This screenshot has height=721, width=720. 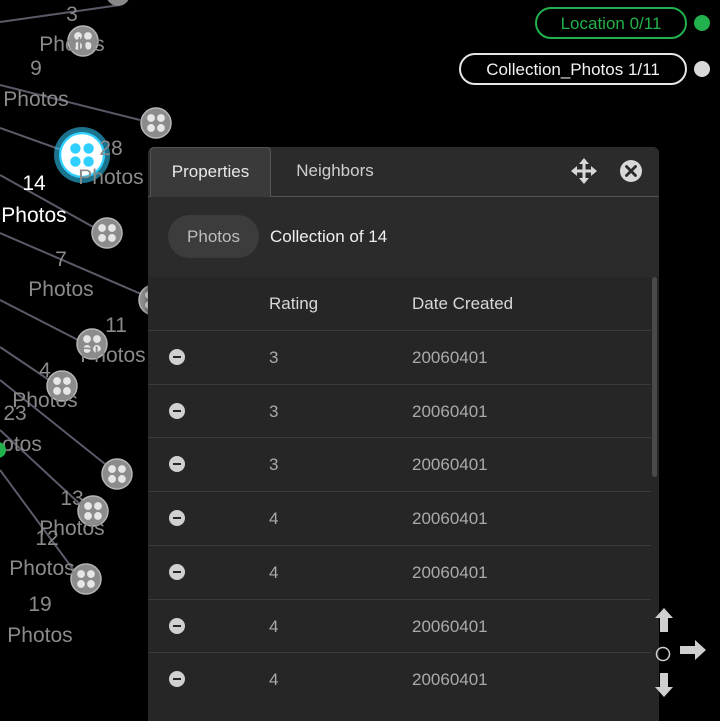 I want to click on tab-properties-label: Properties, so click(x=210, y=171).